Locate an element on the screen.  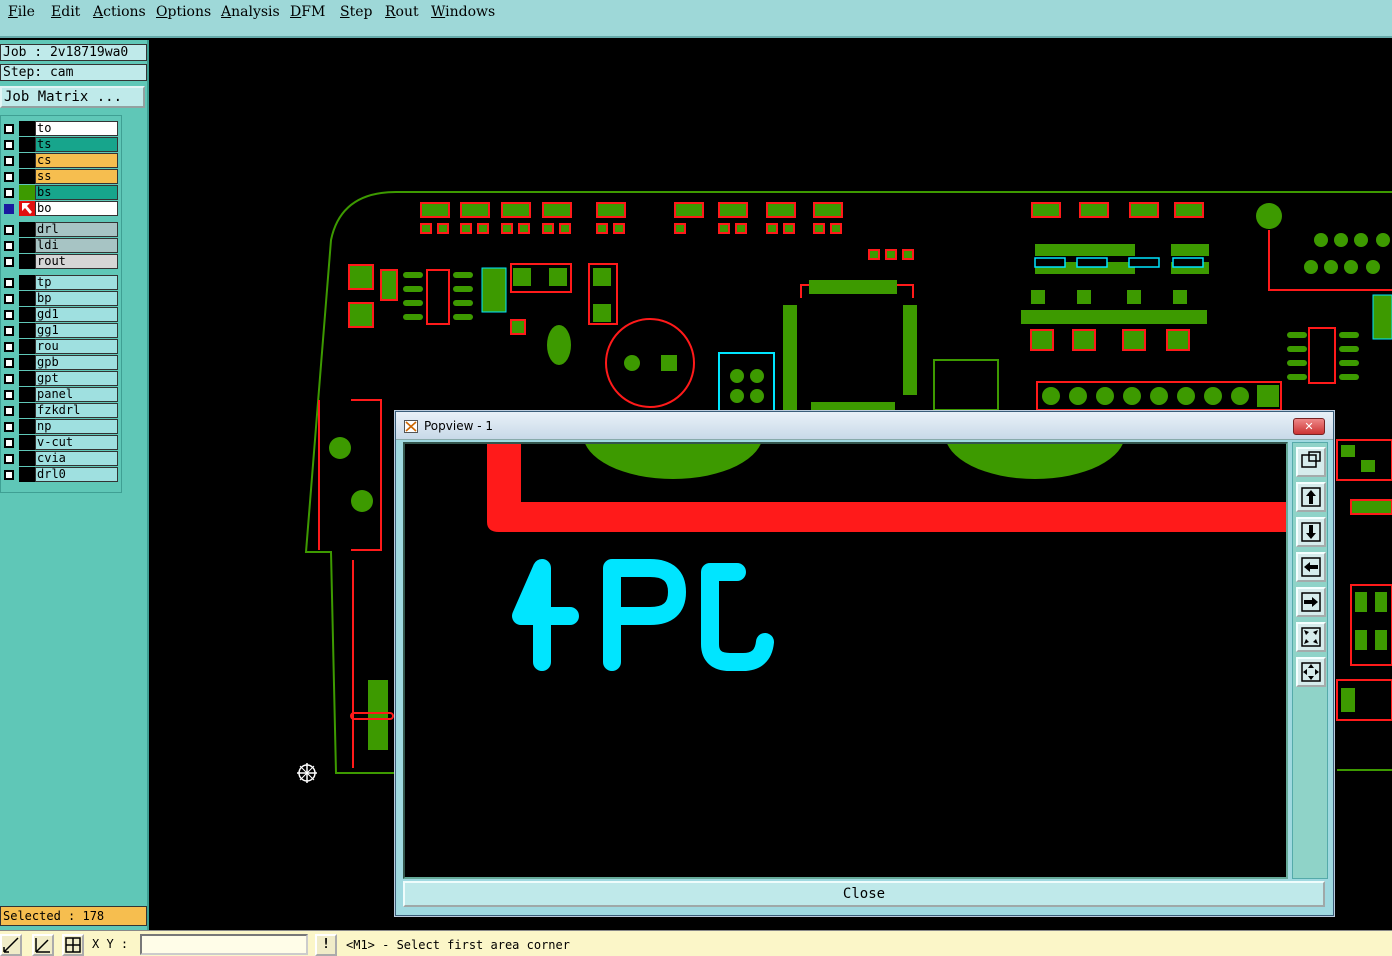
layer-row: fzkdrl is located at coordinates (60, 410).